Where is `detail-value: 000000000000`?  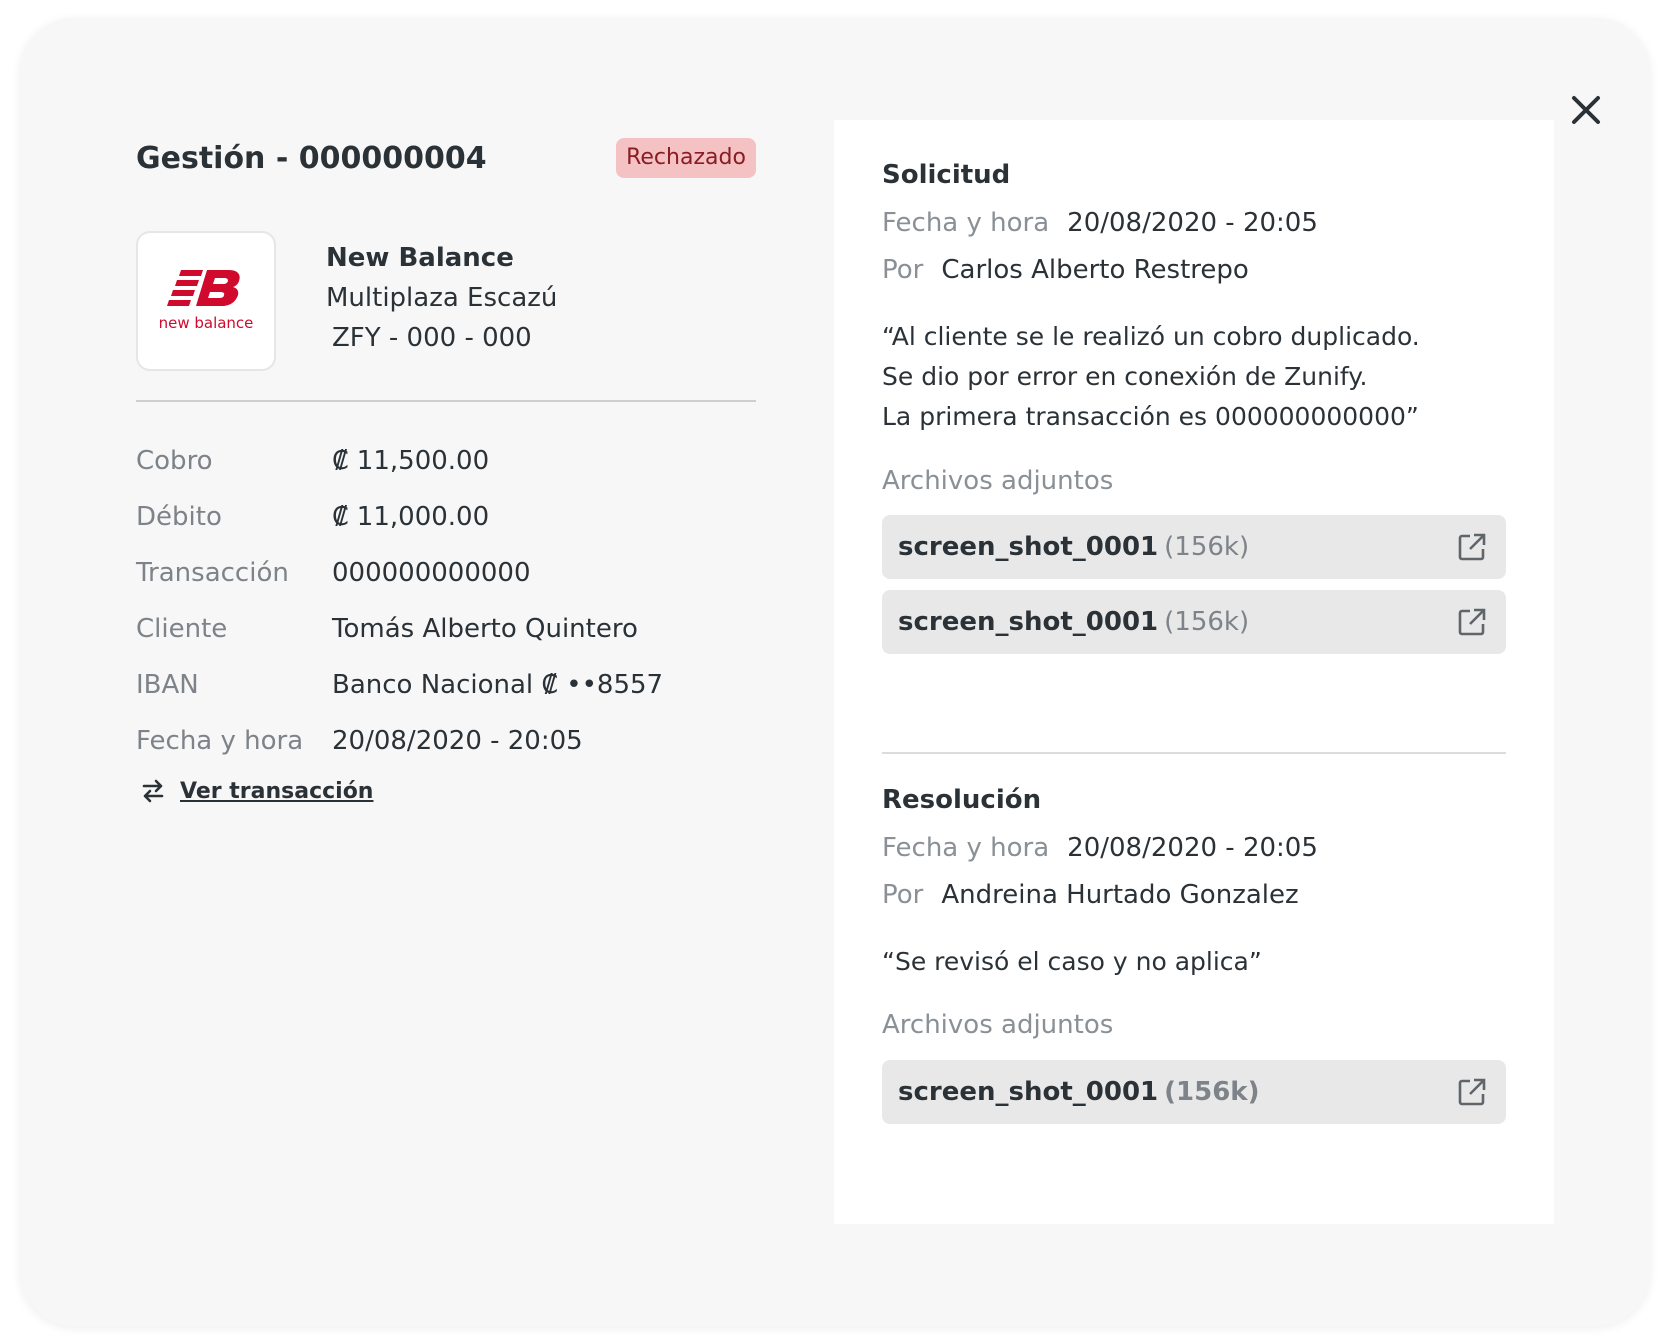 detail-value: 000000000000 is located at coordinates (431, 573).